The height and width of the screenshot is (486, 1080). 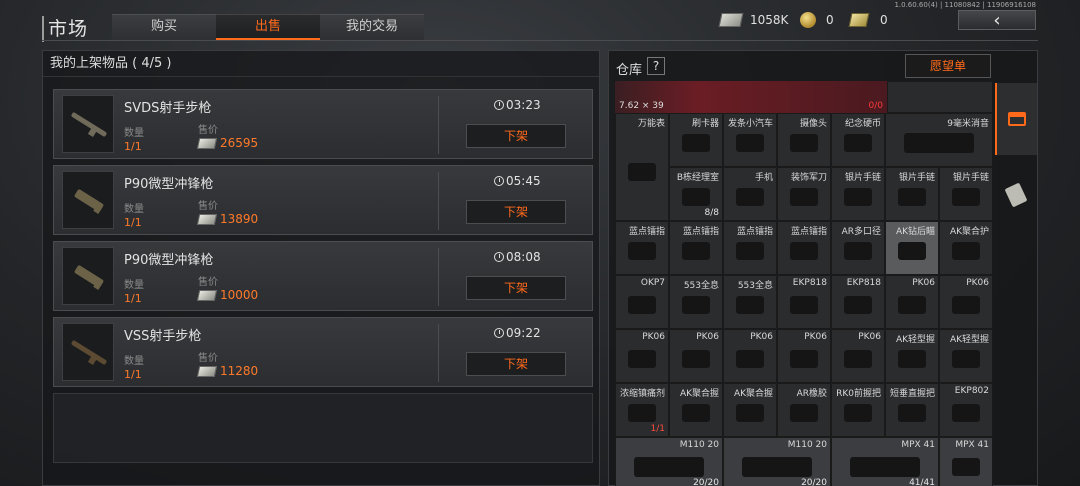 I want to click on back-arrow-icon: ‹, so click(x=997, y=20).